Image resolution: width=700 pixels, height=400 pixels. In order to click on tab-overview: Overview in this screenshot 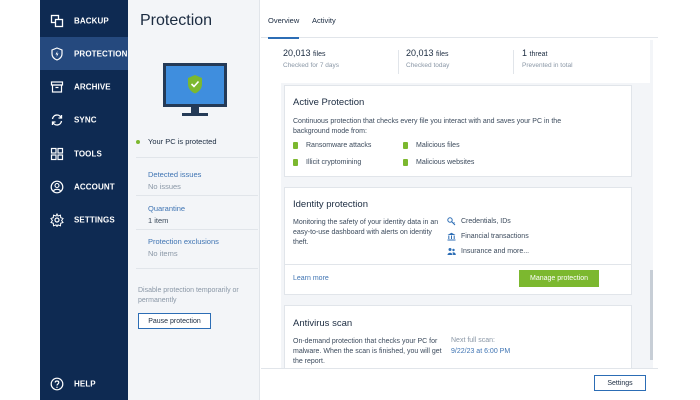, I will do `click(284, 27)`.